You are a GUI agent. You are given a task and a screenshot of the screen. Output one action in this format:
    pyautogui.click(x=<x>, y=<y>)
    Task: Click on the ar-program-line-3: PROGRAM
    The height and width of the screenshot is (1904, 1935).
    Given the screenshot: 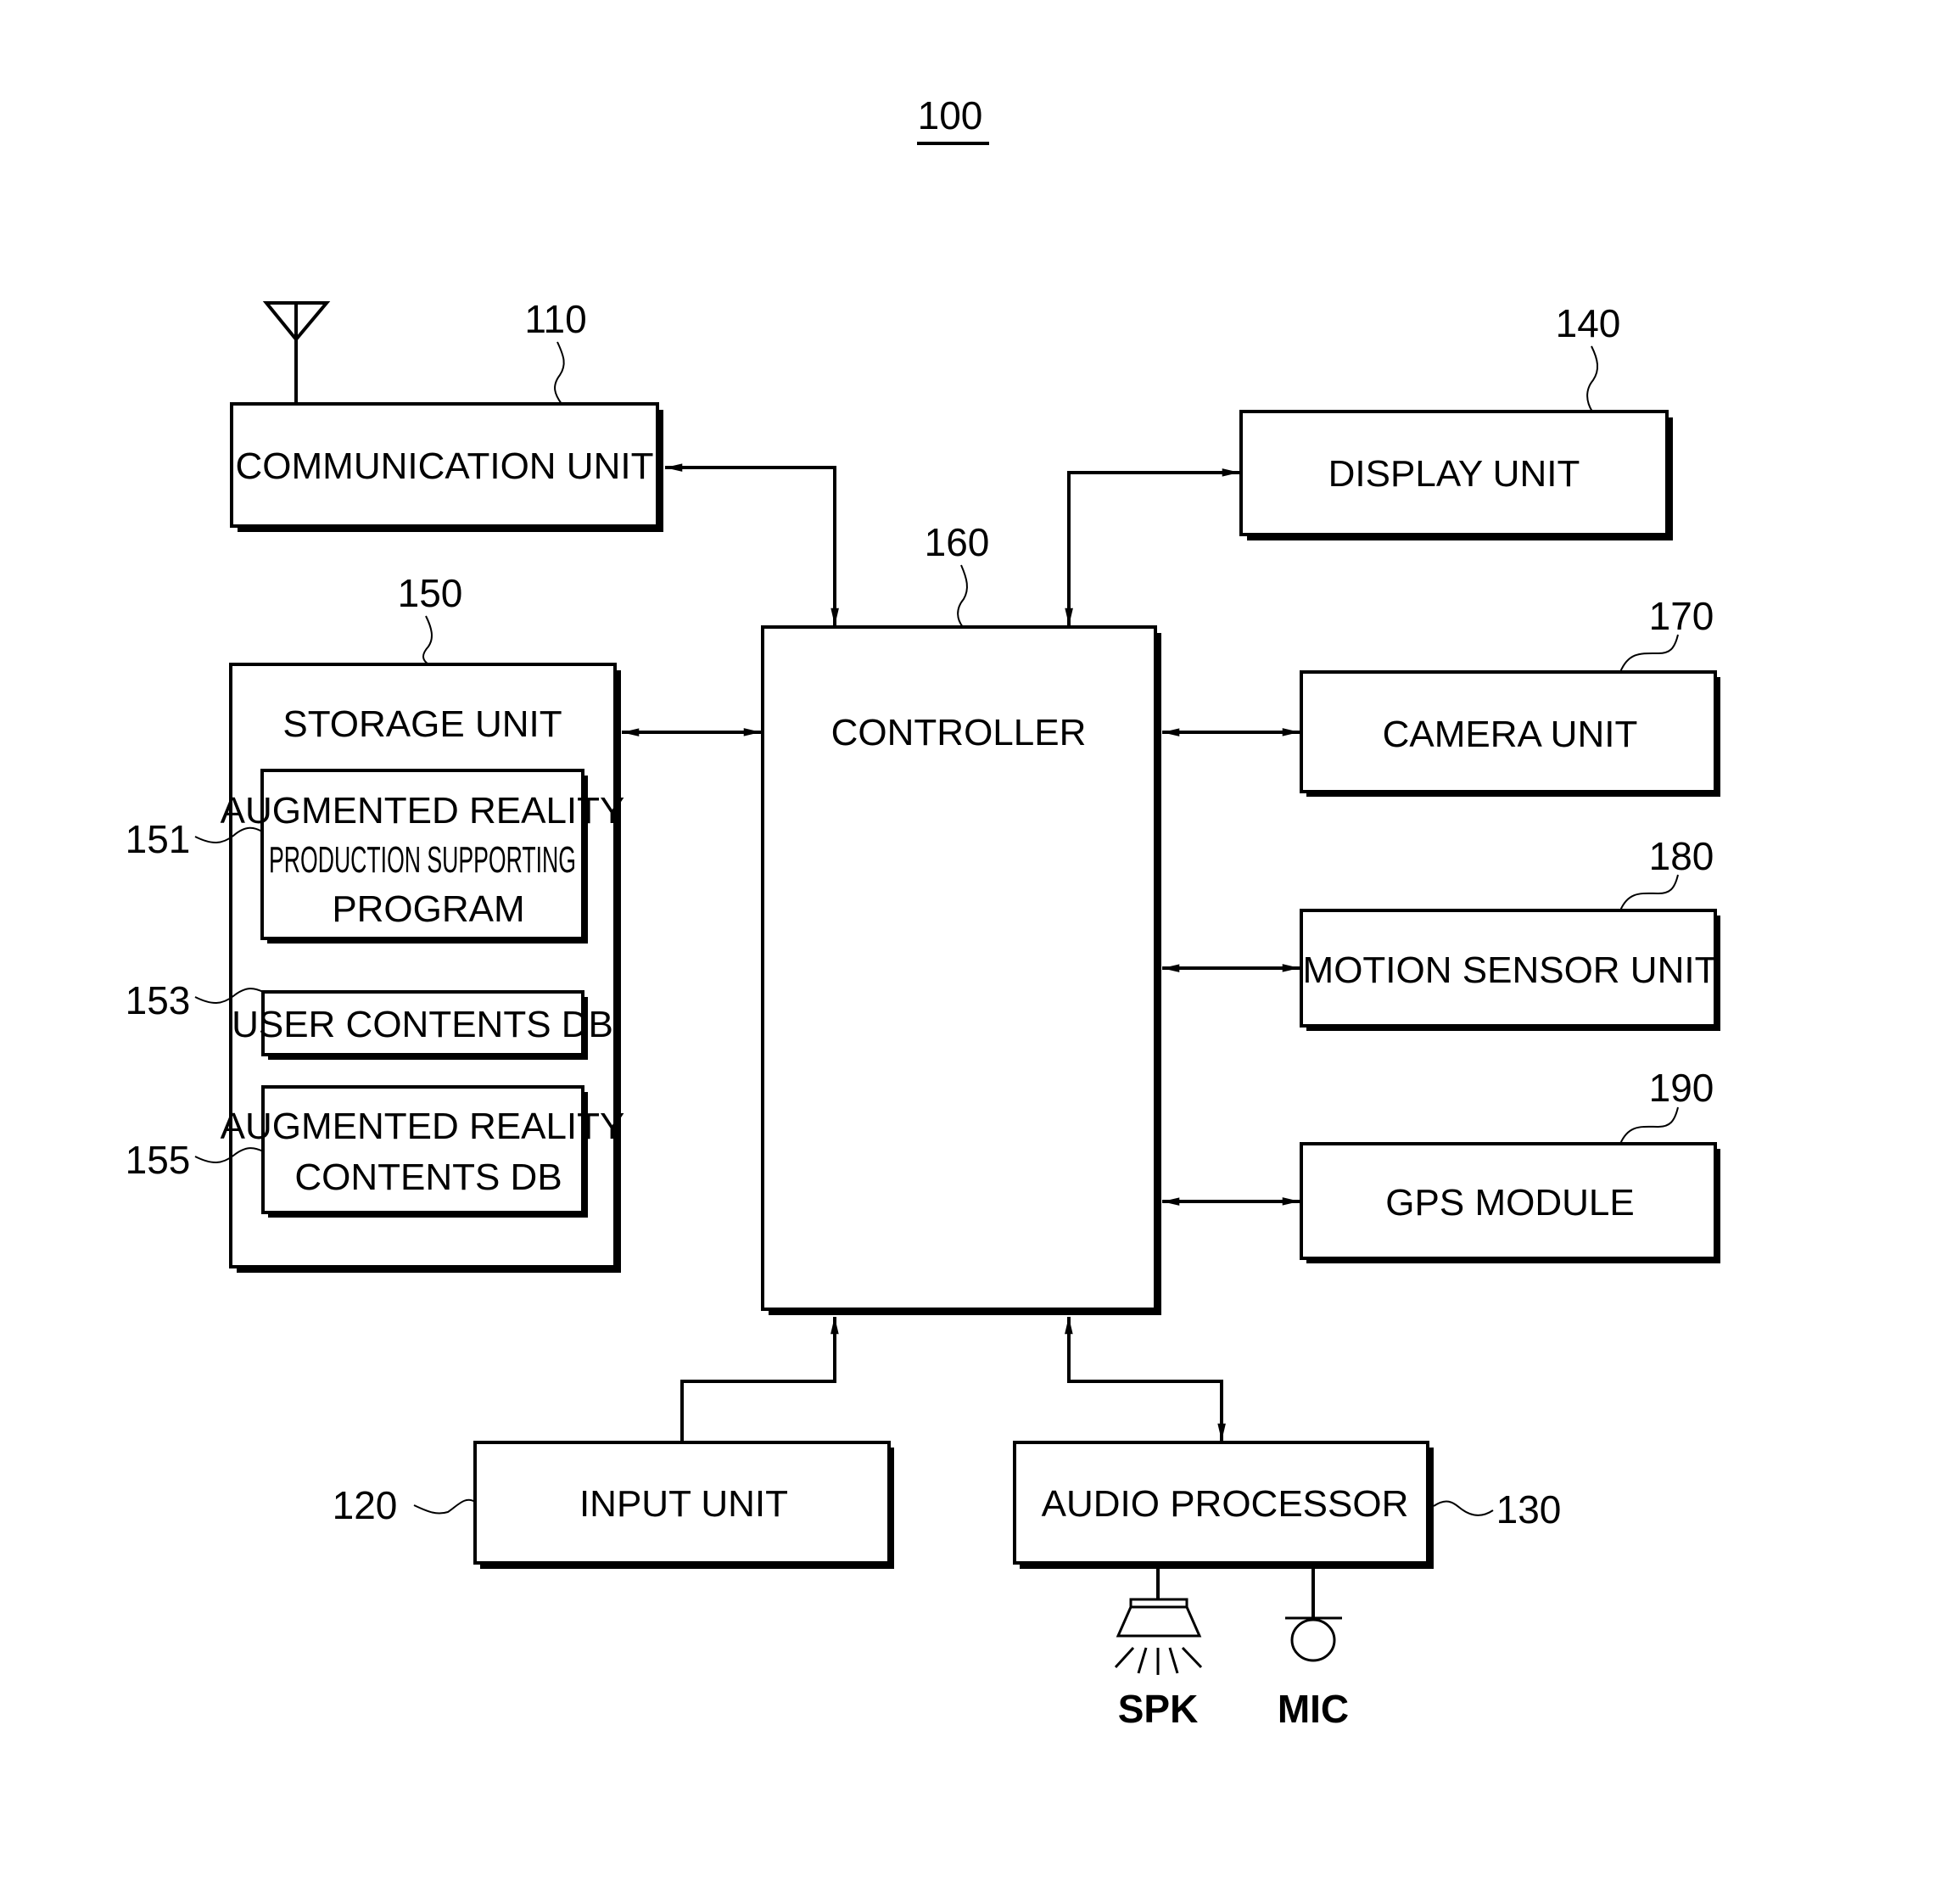 What is the action you would take?
    pyautogui.click(x=428, y=909)
    